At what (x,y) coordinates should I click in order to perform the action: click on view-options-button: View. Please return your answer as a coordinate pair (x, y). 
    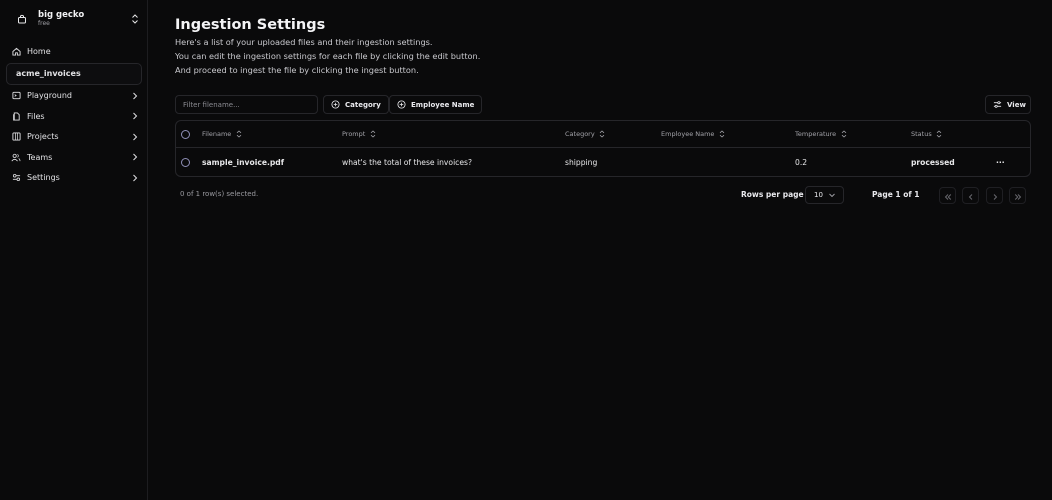
    Looking at the image, I should click on (1008, 104).